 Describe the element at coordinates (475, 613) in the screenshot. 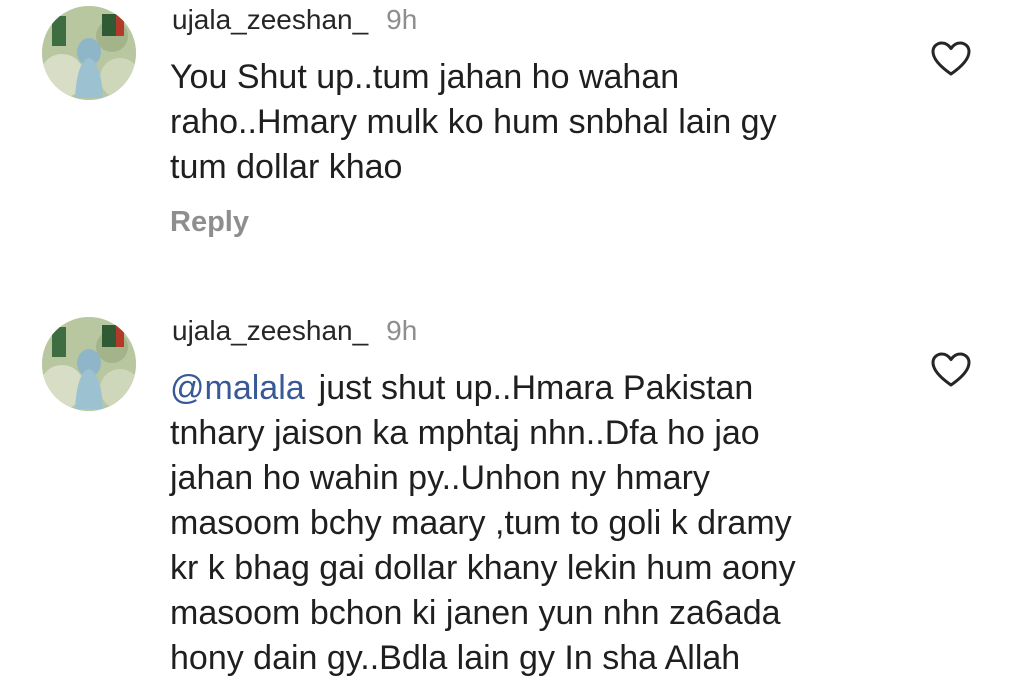

I see `comment-text-line: masoom bchon ki janen yun nhn za6ada` at that location.